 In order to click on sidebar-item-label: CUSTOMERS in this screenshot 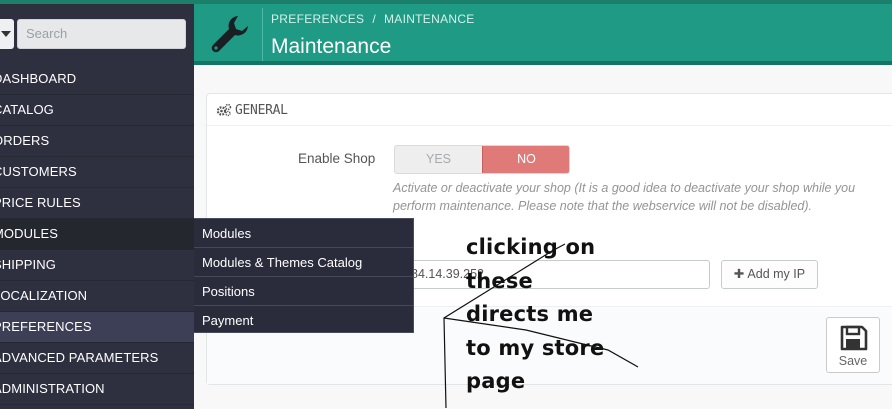, I will do `click(38, 171)`.